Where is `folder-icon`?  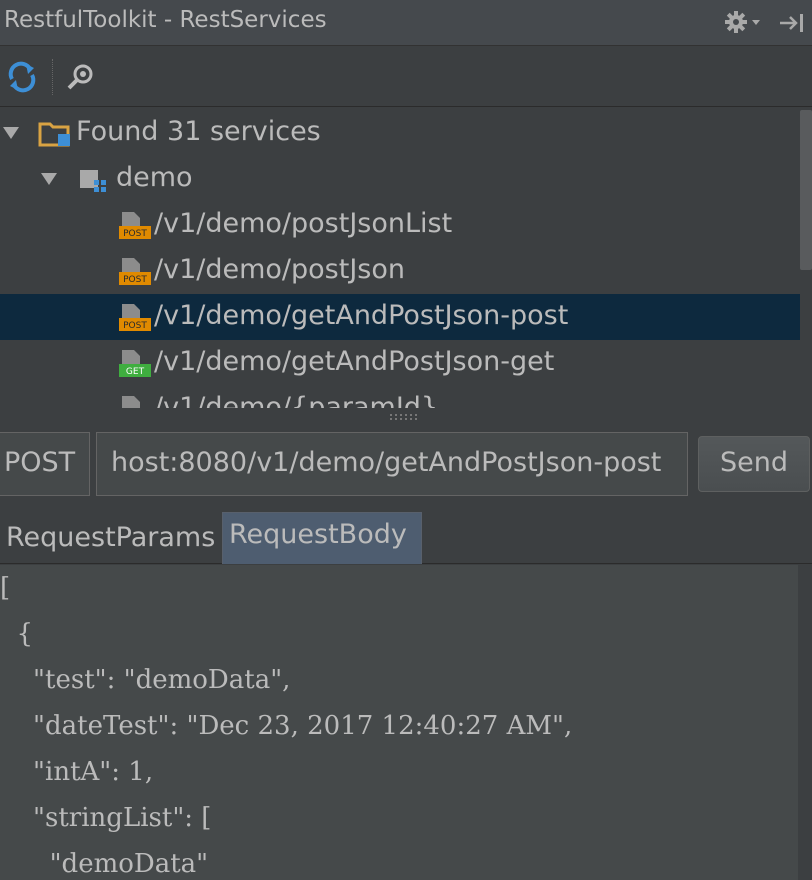
folder-icon is located at coordinates (54, 134).